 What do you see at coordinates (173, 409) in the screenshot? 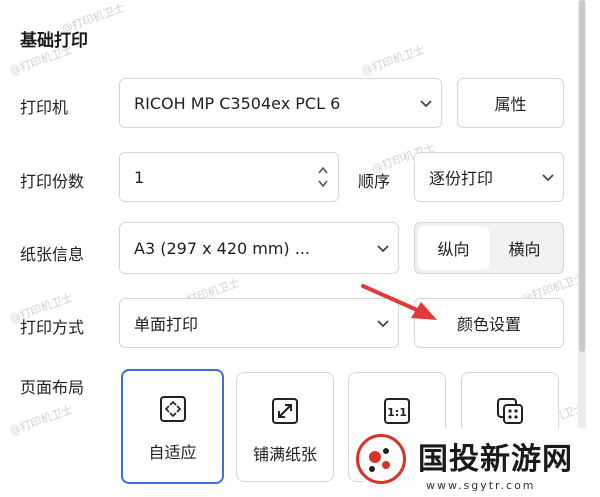
I see `fit-icon` at bounding box center [173, 409].